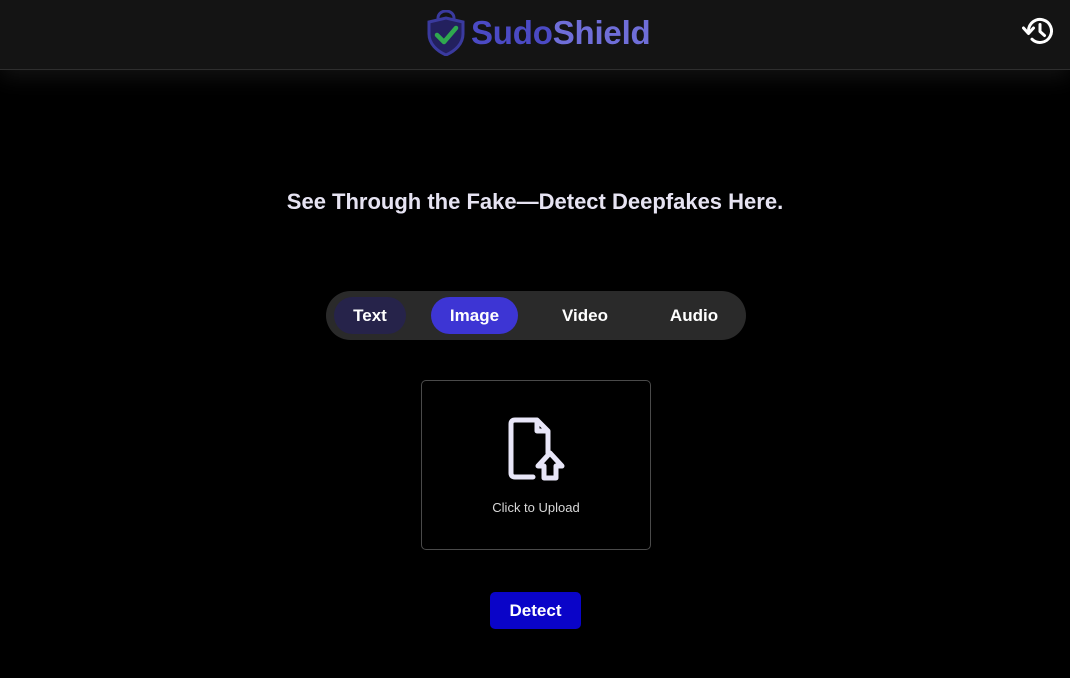 This screenshot has width=1070, height=678. I want to click on upload-dropzone: Click to Upload, so click(536, 465).